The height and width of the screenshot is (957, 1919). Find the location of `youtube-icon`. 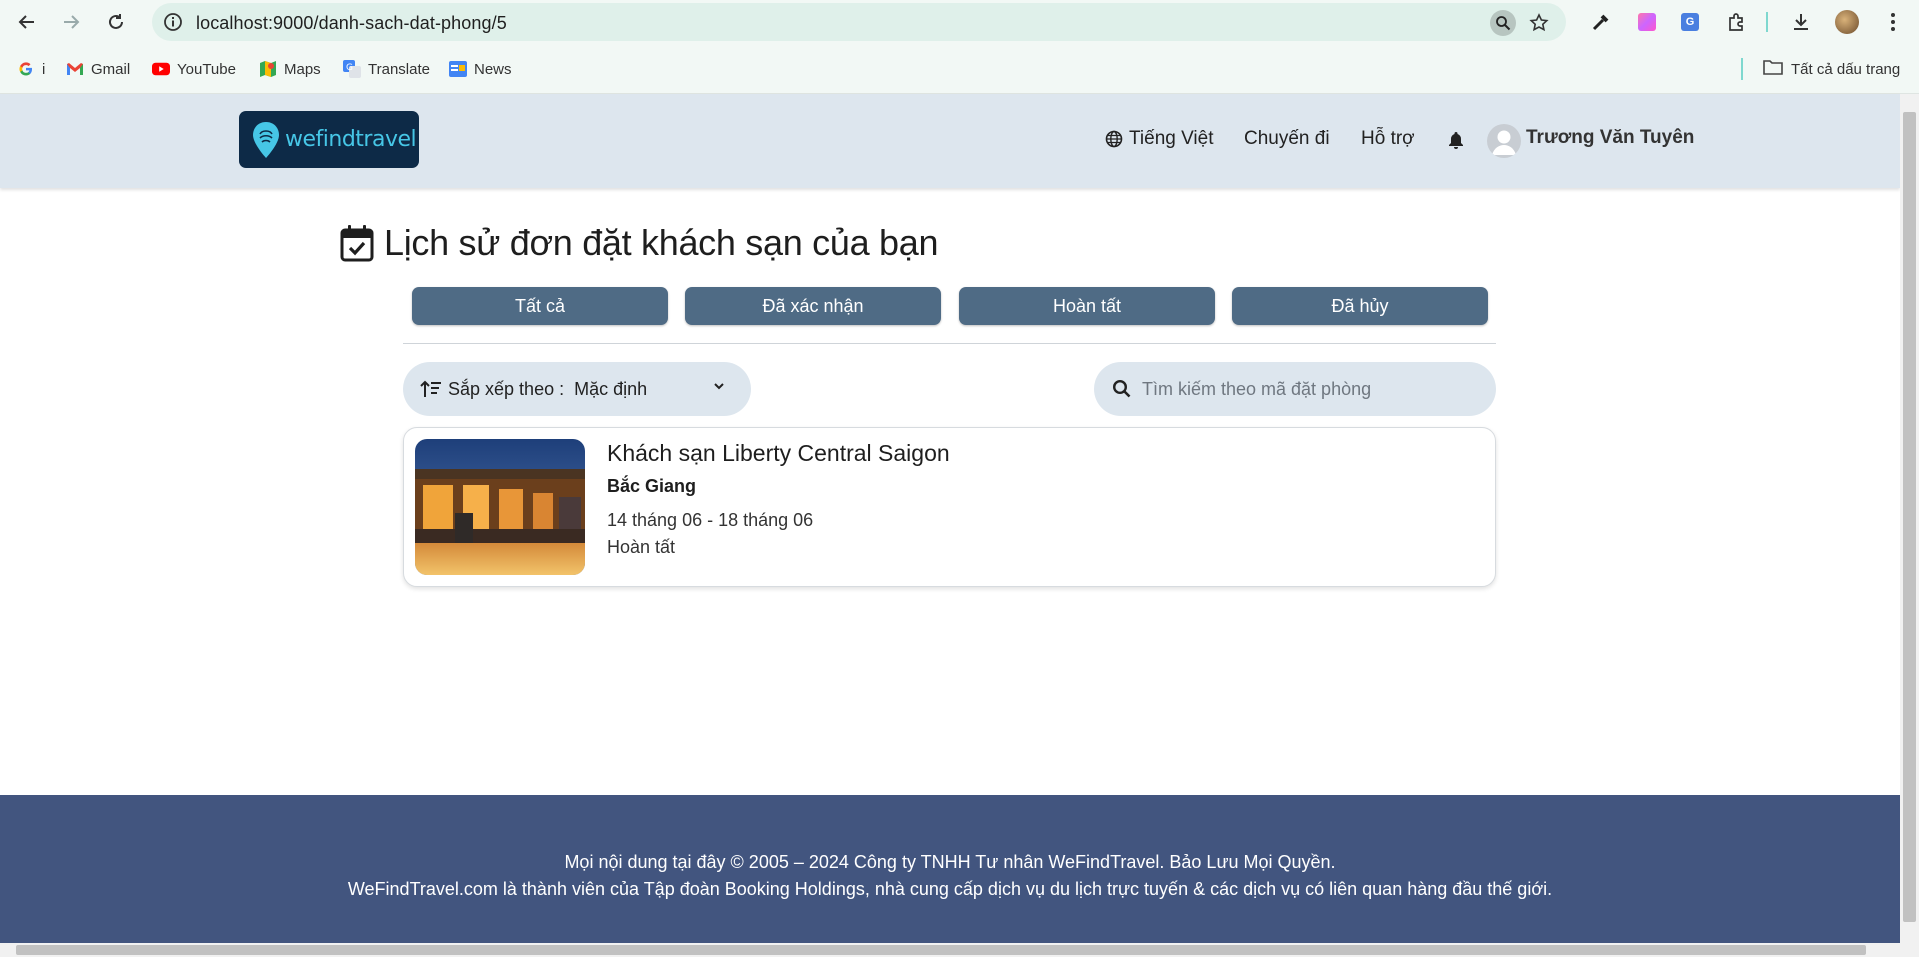

youtube-icon is located at coordinates (161, 69).